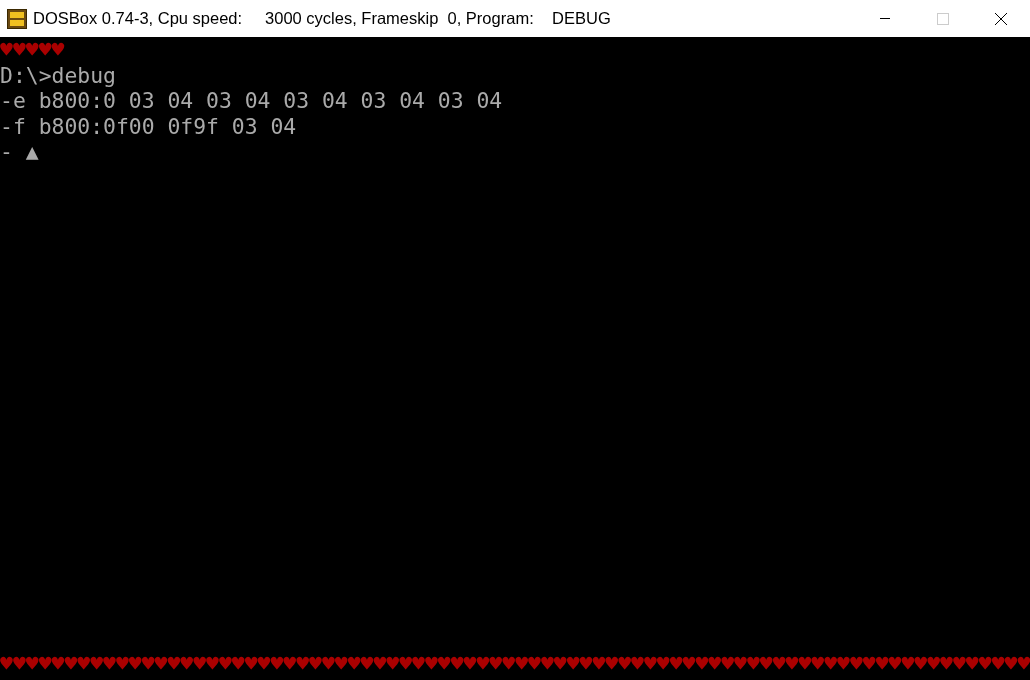  Describe the element at coordinates (1001, 18) in the screenshot. I see `close-icon` at that location.